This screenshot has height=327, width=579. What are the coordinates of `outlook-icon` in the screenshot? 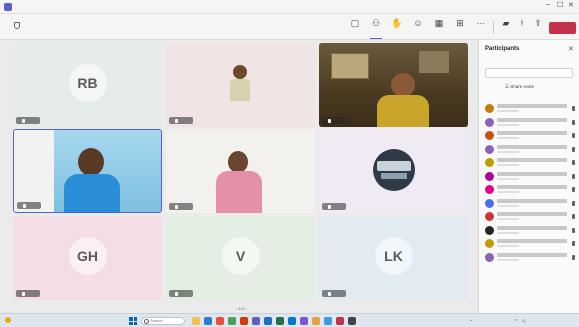 It's located at (292, 321).